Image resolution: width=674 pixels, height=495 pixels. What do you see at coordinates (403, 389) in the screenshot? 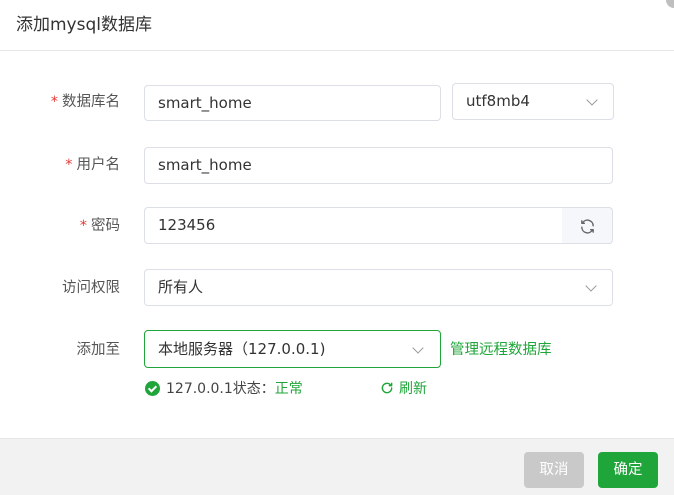
I see `refresh-status-link: 刷新` at bounding box center [403, 389].